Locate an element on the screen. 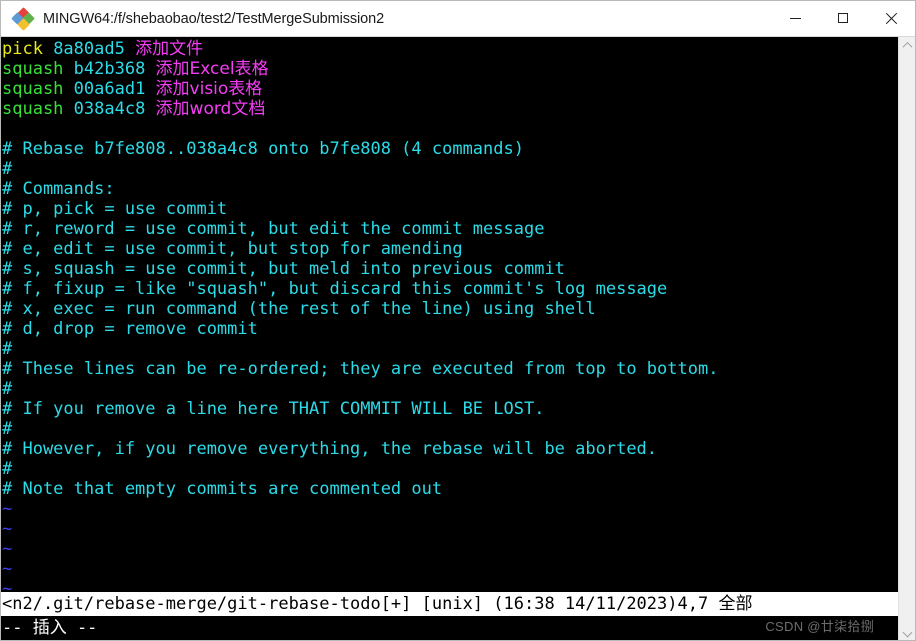 This screenshot has width=916, height=641. maximize-icon is located at coordinates (843, 18).